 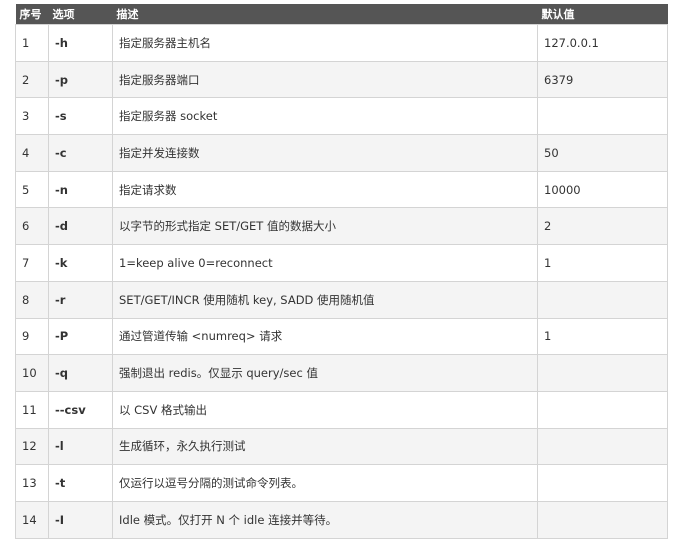 What do you see at coordinates (325, 336) in the screenshot?
I see `cell-description: 通过管道传输 <numreq> 请求` at bounding box center [325, 336].